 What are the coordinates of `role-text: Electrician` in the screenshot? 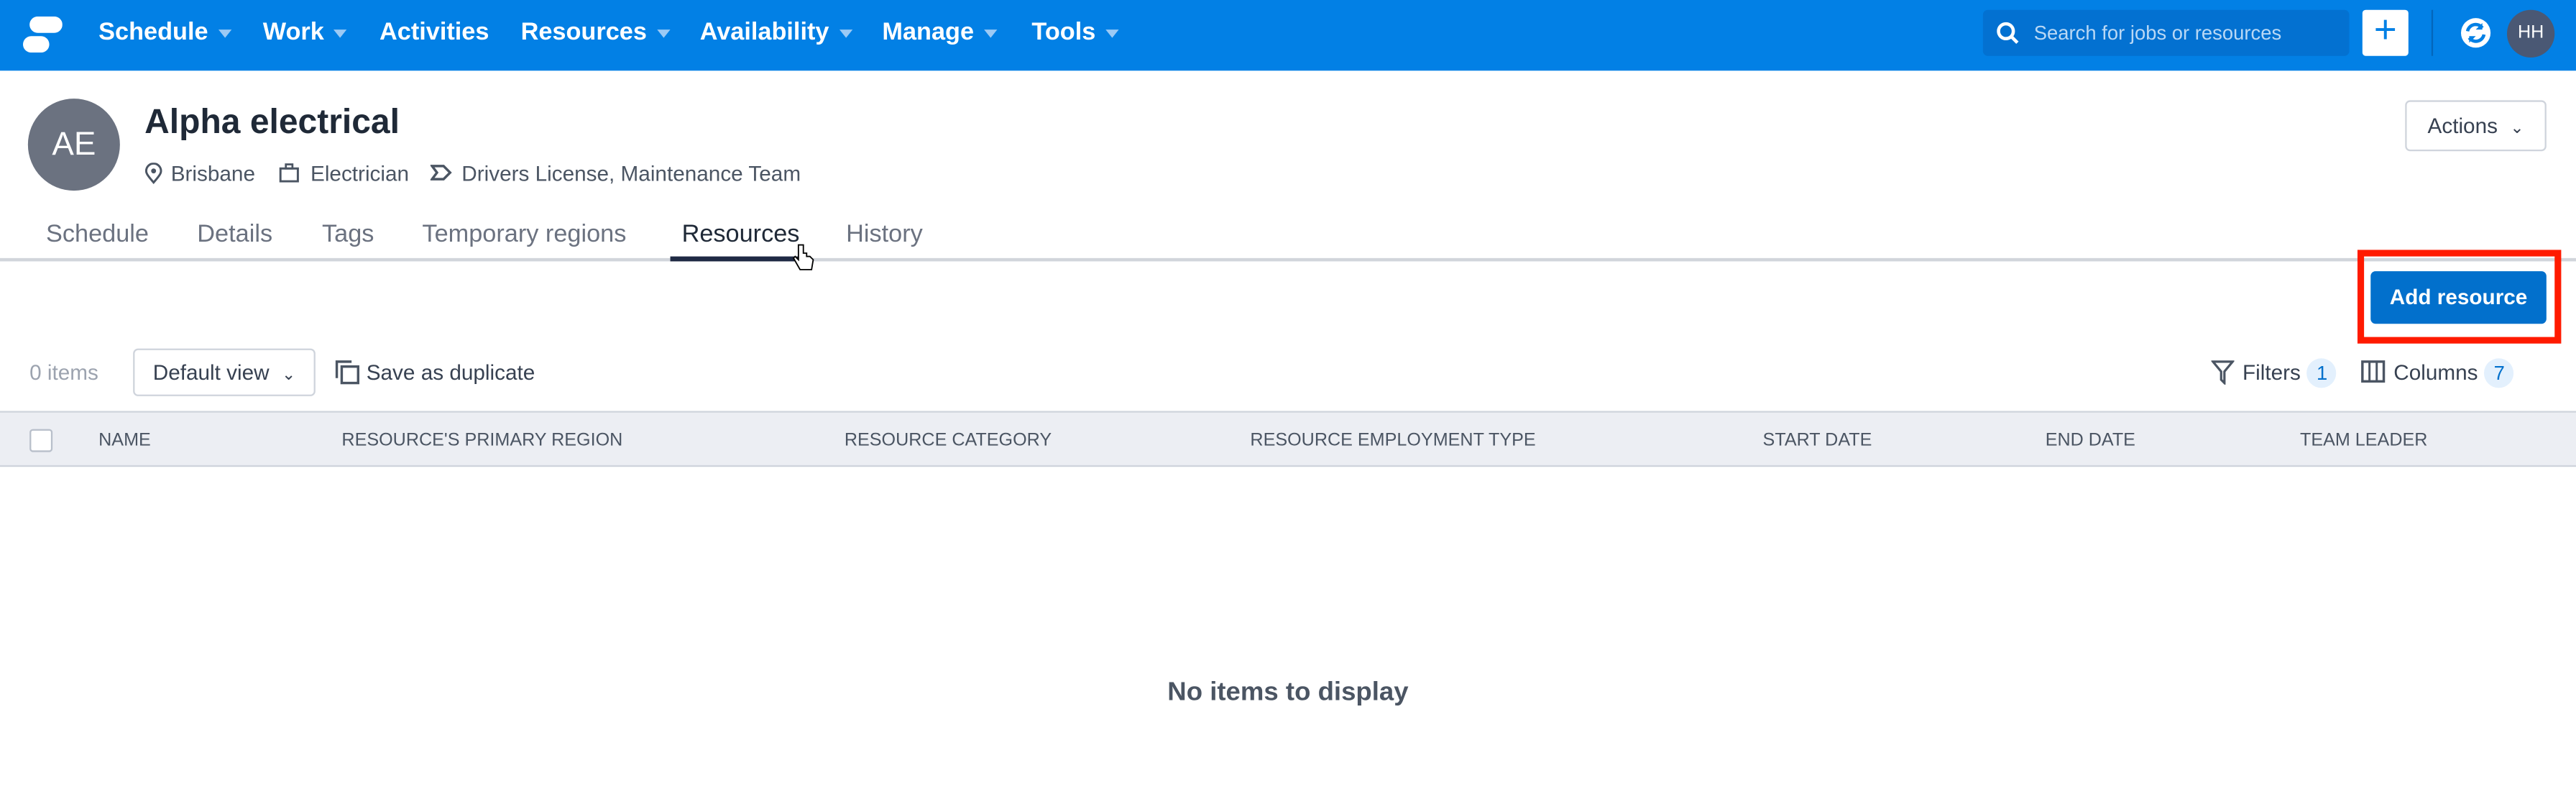 It's located at (360, 173).